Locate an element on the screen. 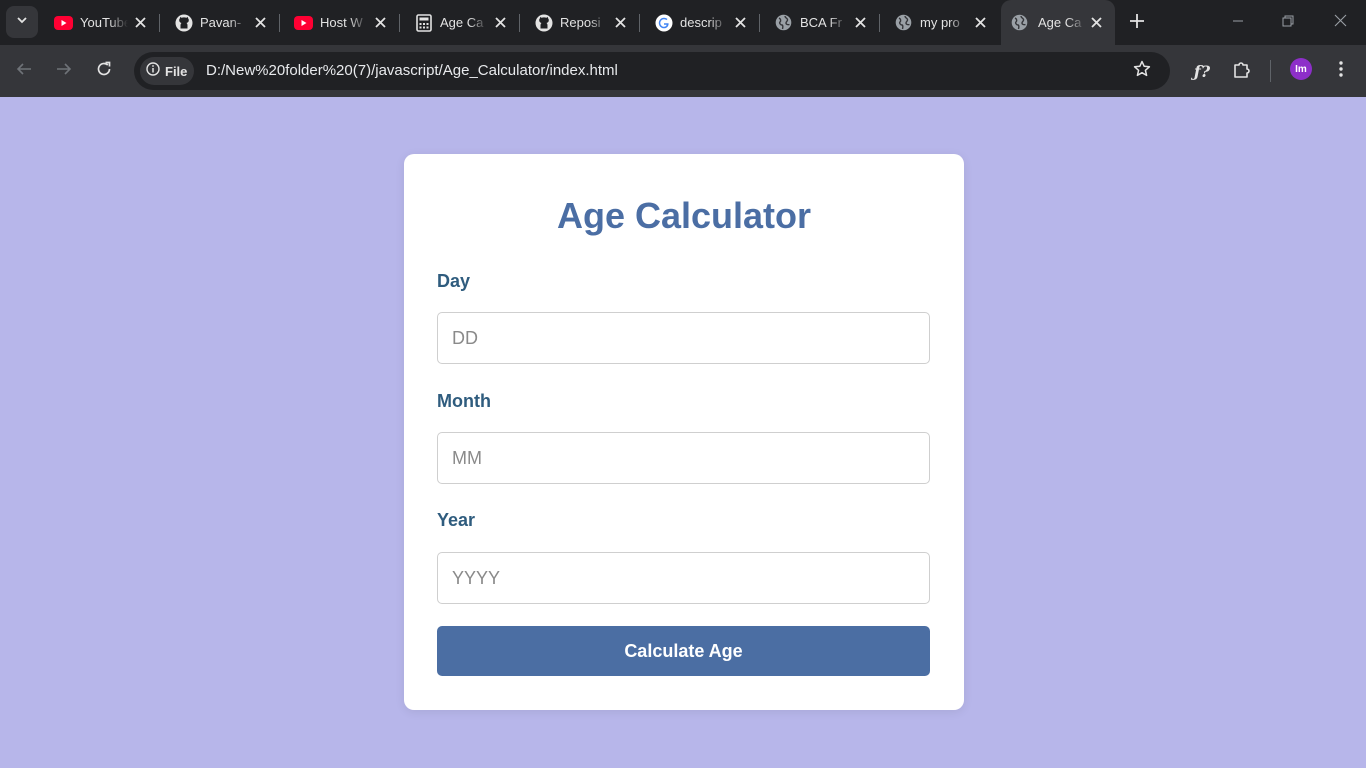 Image resolution: width=1366 pixels, height=768 pixels. google-icon is located at coordinates (663, 22).